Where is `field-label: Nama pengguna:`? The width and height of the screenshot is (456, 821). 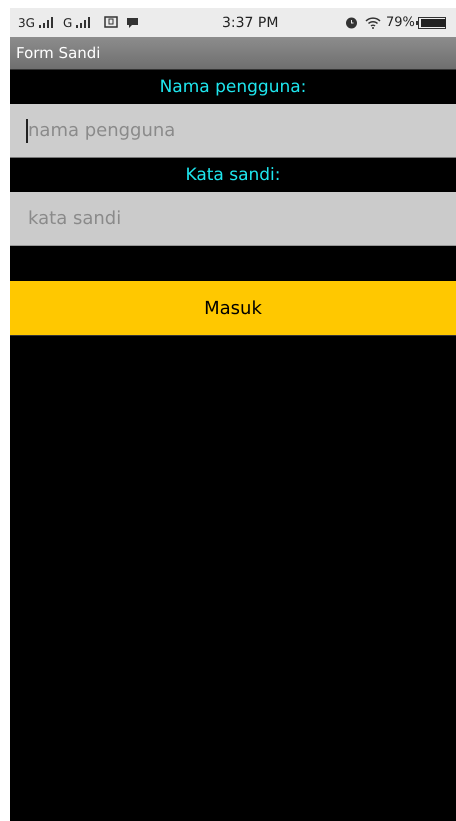 field-label: Nama pengguna: is located at coordinates (233, 87).